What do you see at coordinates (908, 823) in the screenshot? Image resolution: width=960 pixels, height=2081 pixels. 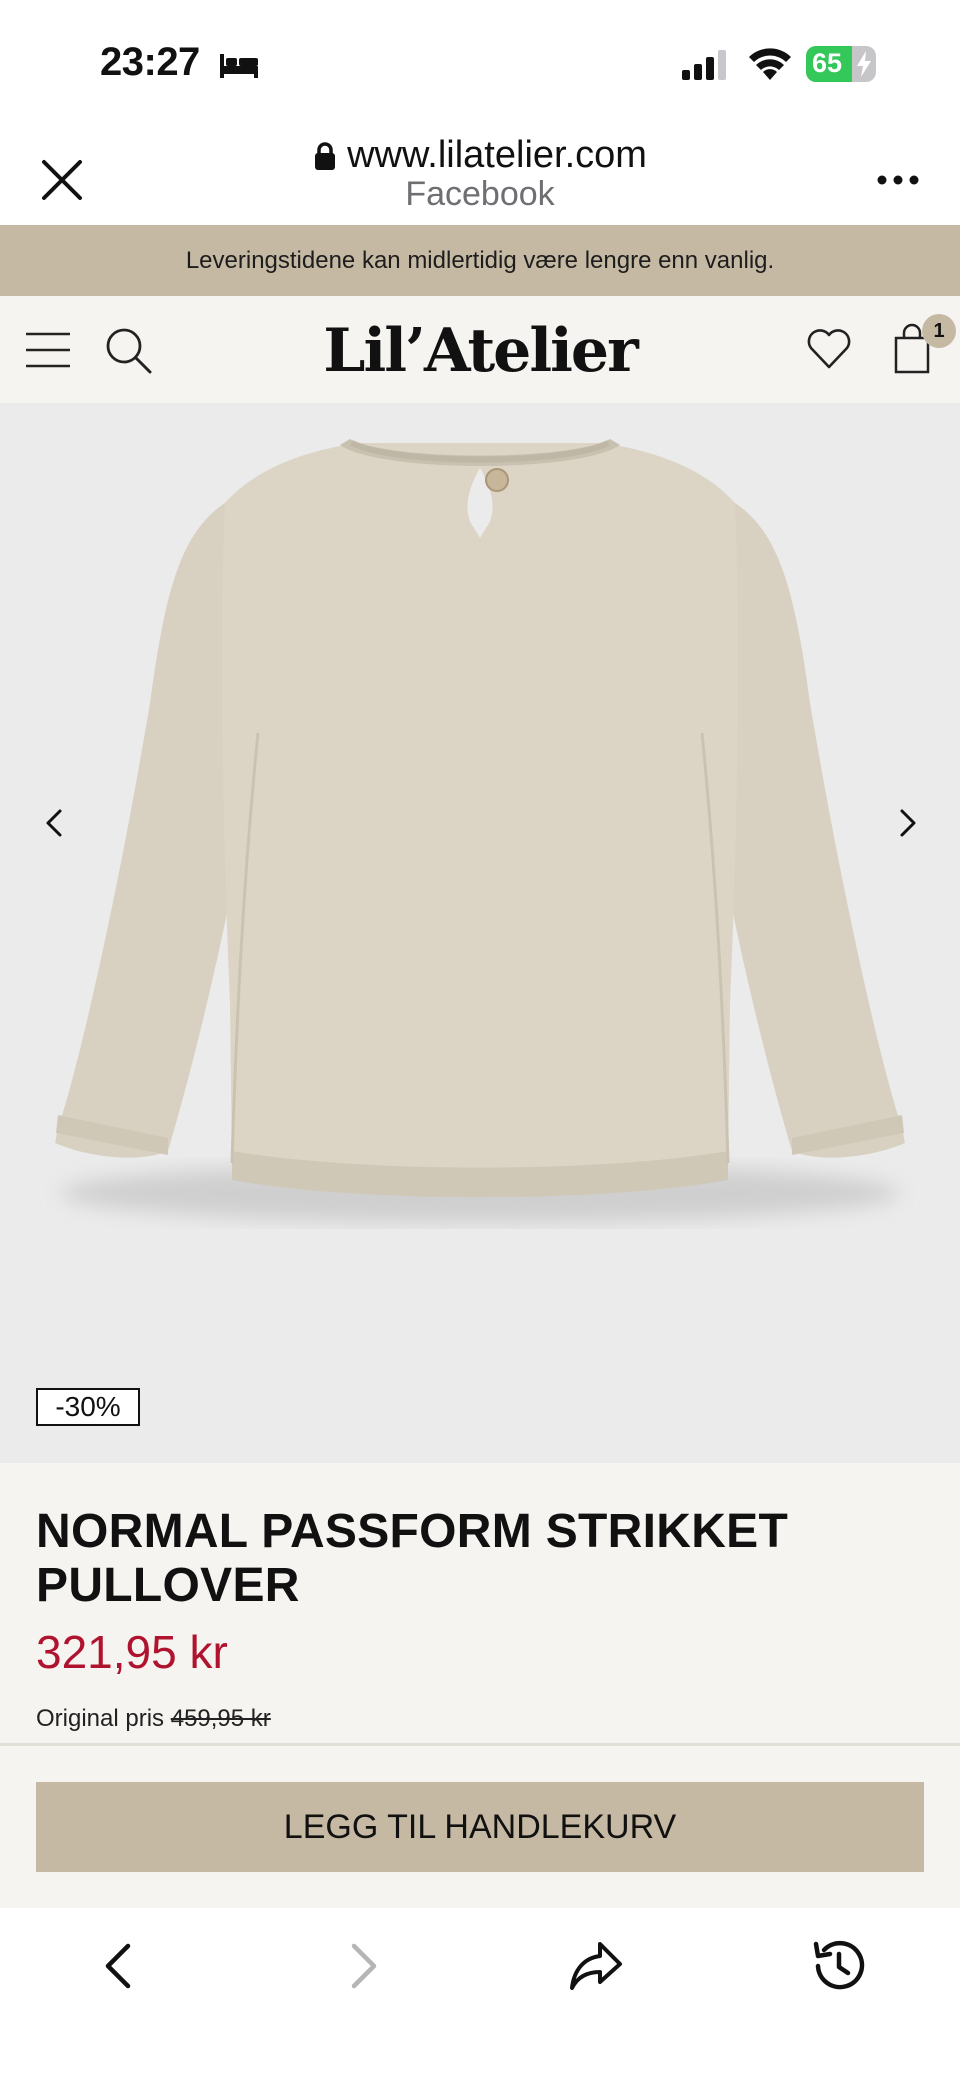 I see `next-image-icon` at bounding box center [908, 823].